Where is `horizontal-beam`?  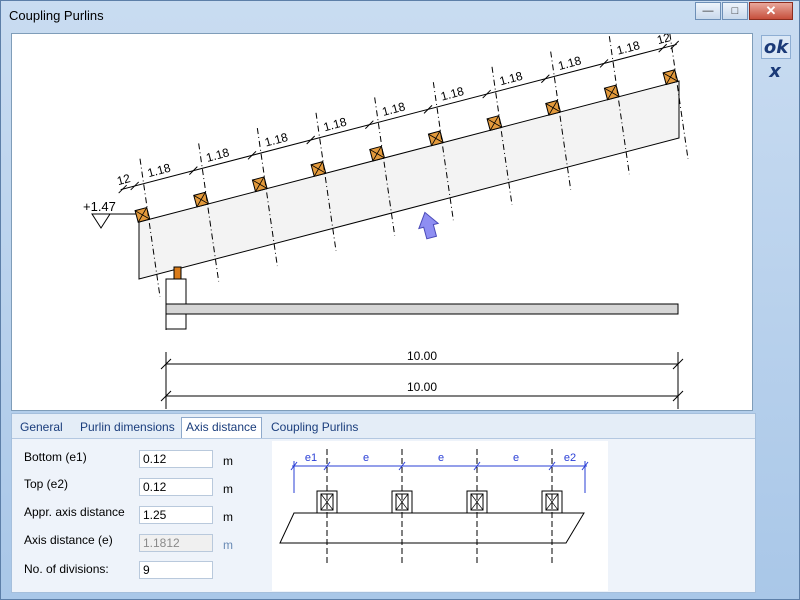 horizontal-beam is located at coordinates (422, 309).